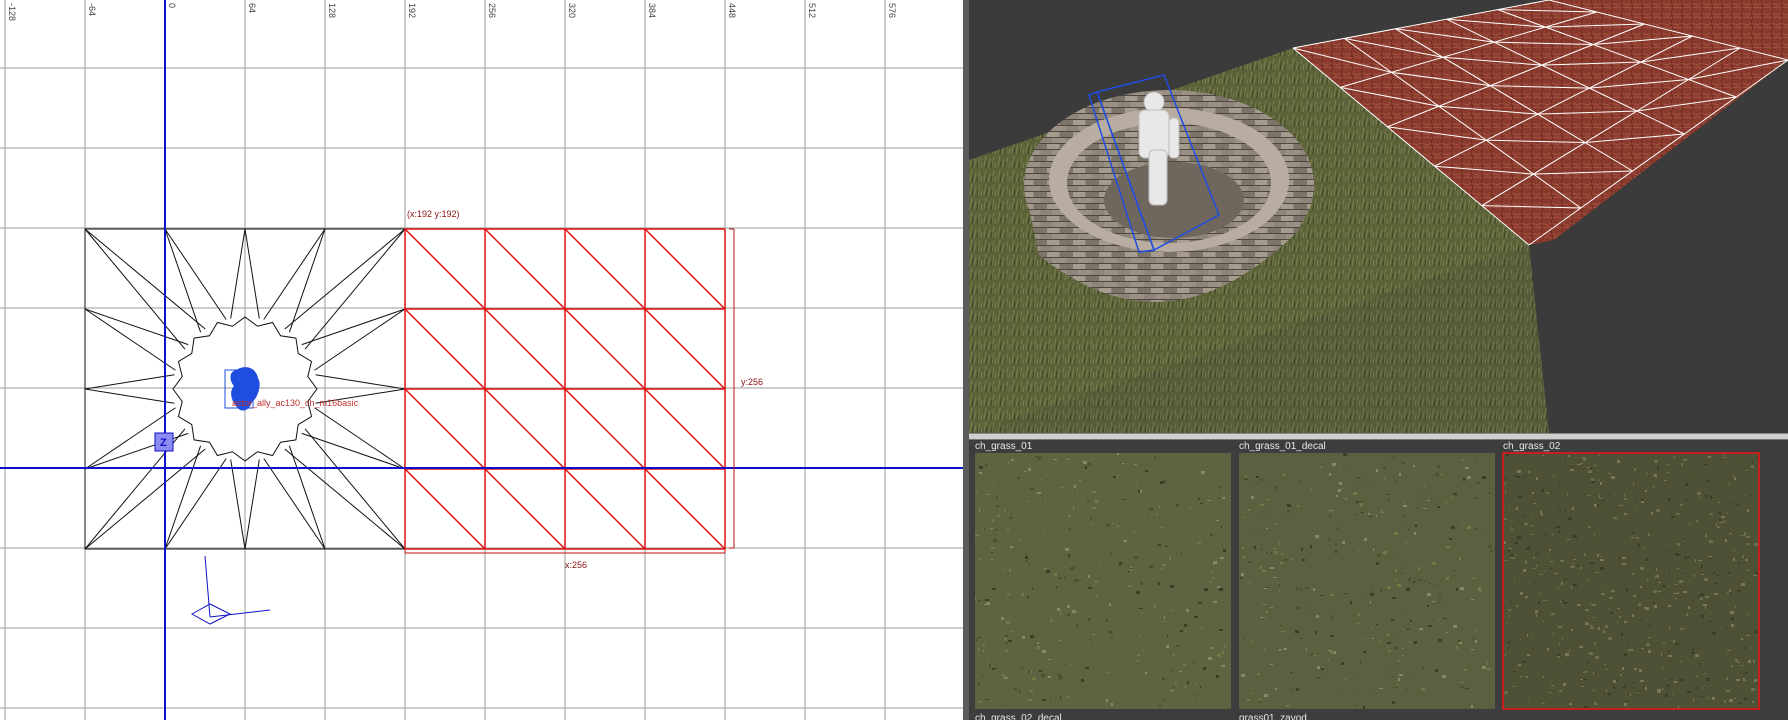  Describe the element at coordinates (452, 12) in the screenshot. I see `grid-ruler: -128 -64 0 64 128 192 256 320 384 448 512 576` at that location.